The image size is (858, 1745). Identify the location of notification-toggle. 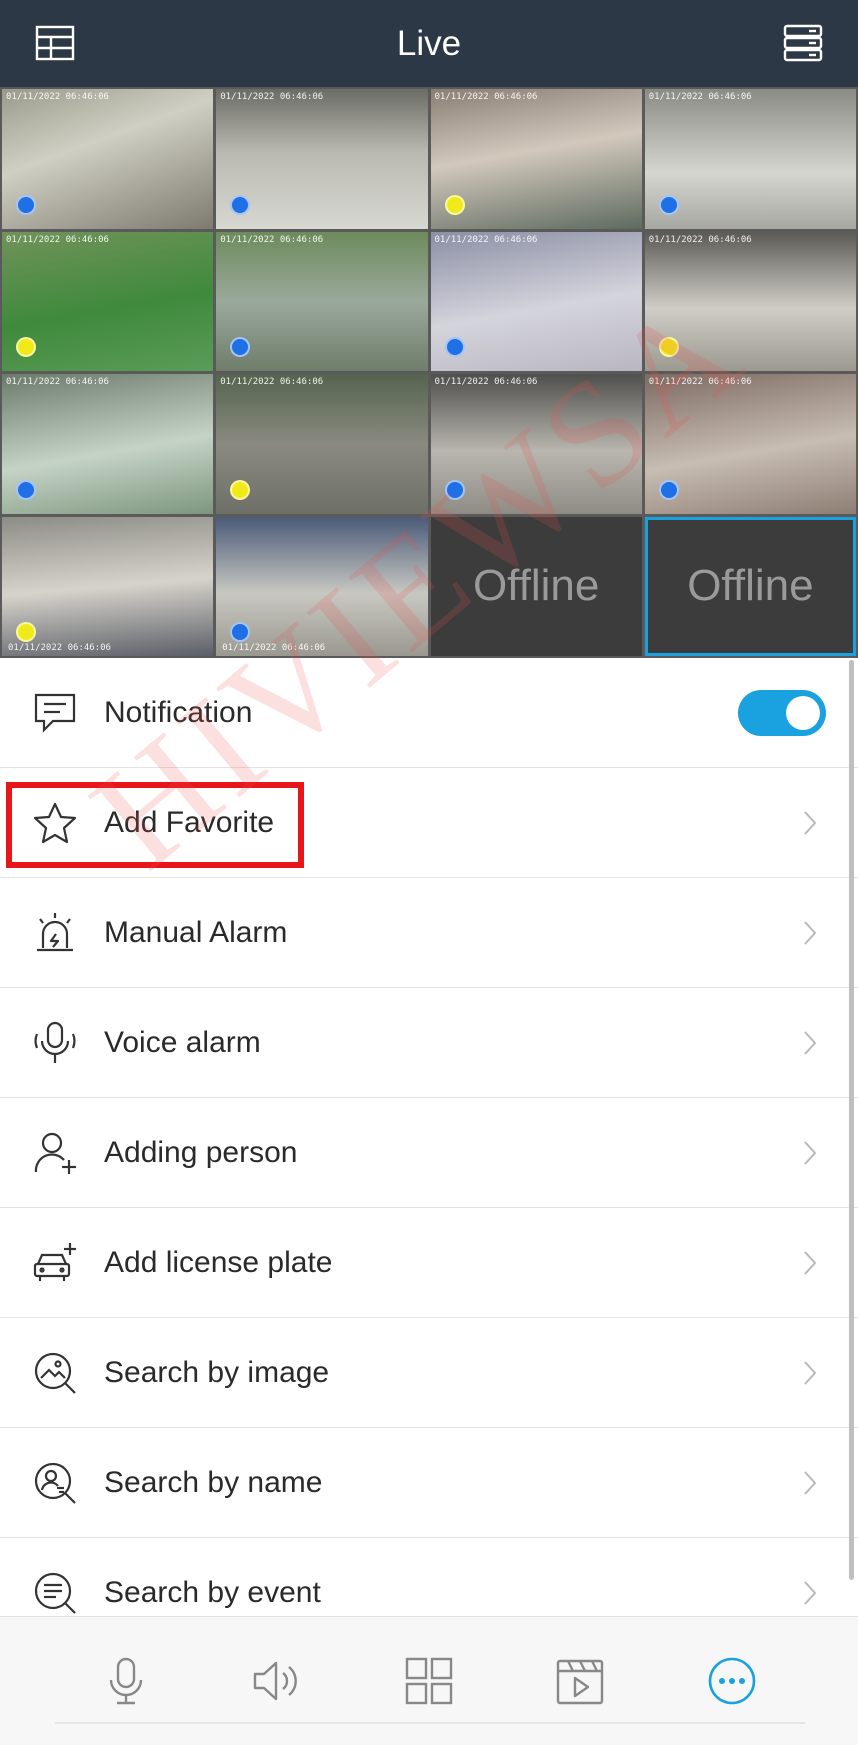
(782, 713).